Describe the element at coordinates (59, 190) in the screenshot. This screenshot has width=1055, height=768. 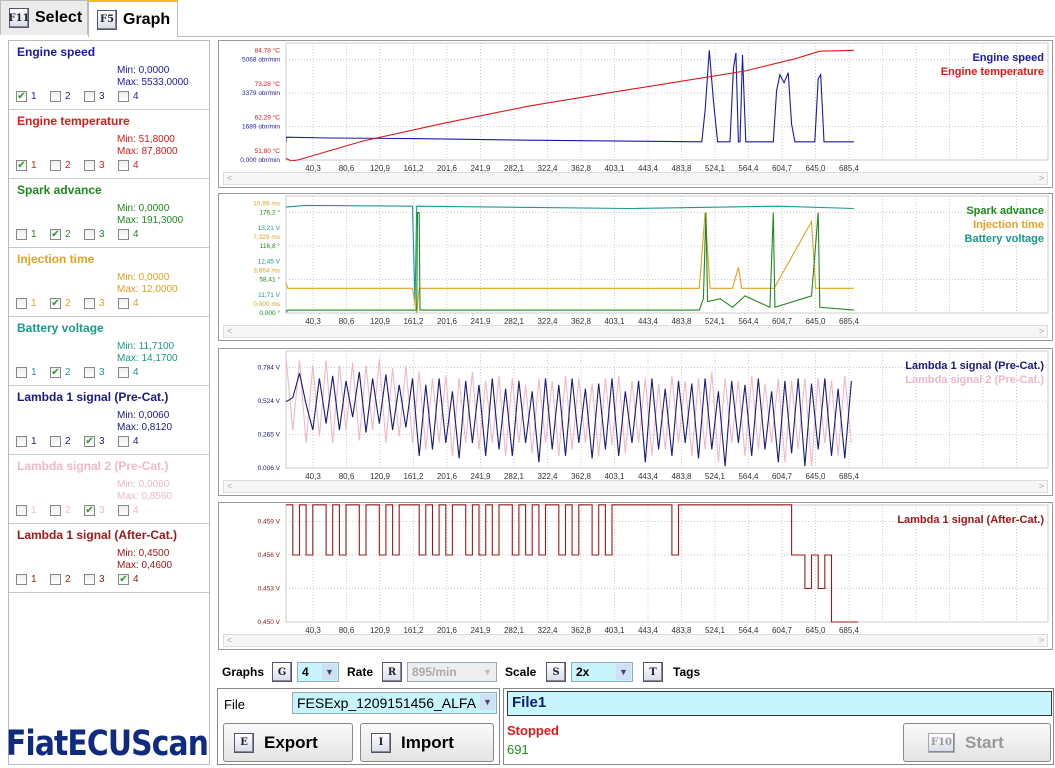
I see `signal-name: Spark advance` at that location.